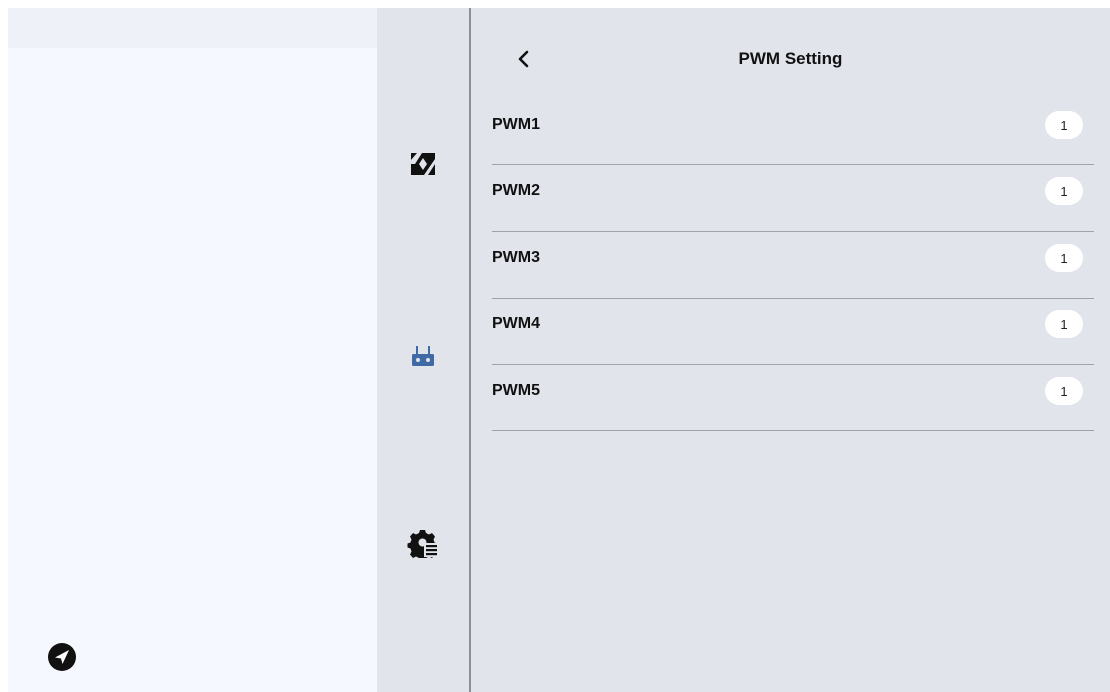 This screenshot has height=692, width=1110. I want to click on camera-aperture-icon, so click(423, 164).